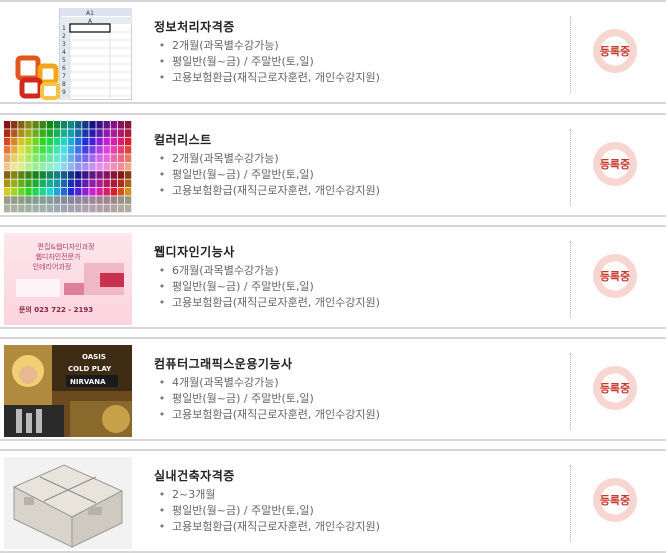 The height and width of the screenshot is (553, 668). Describe the element at coordinates (90, 369) in the screenshot. I see `poster-word: COLD PLAY` at that location.